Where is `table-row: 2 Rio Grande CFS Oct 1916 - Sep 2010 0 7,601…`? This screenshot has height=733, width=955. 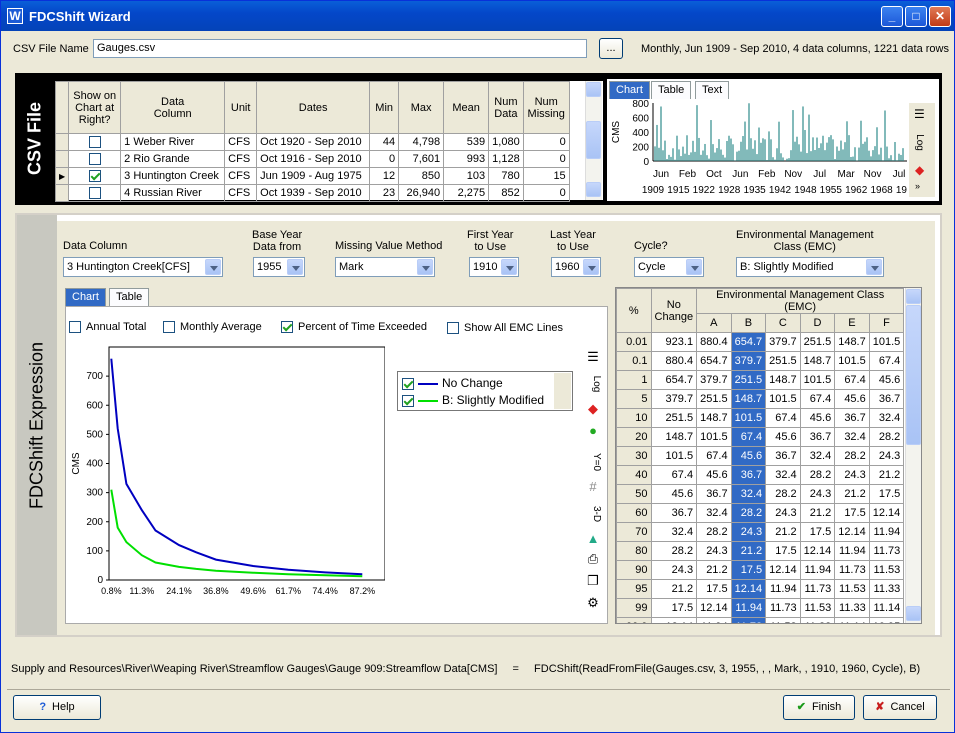 table-row: 2 Rio Grande CFS Oct 1916 - Sep 2010 0 7,601… is located at coordinates (312, 159).